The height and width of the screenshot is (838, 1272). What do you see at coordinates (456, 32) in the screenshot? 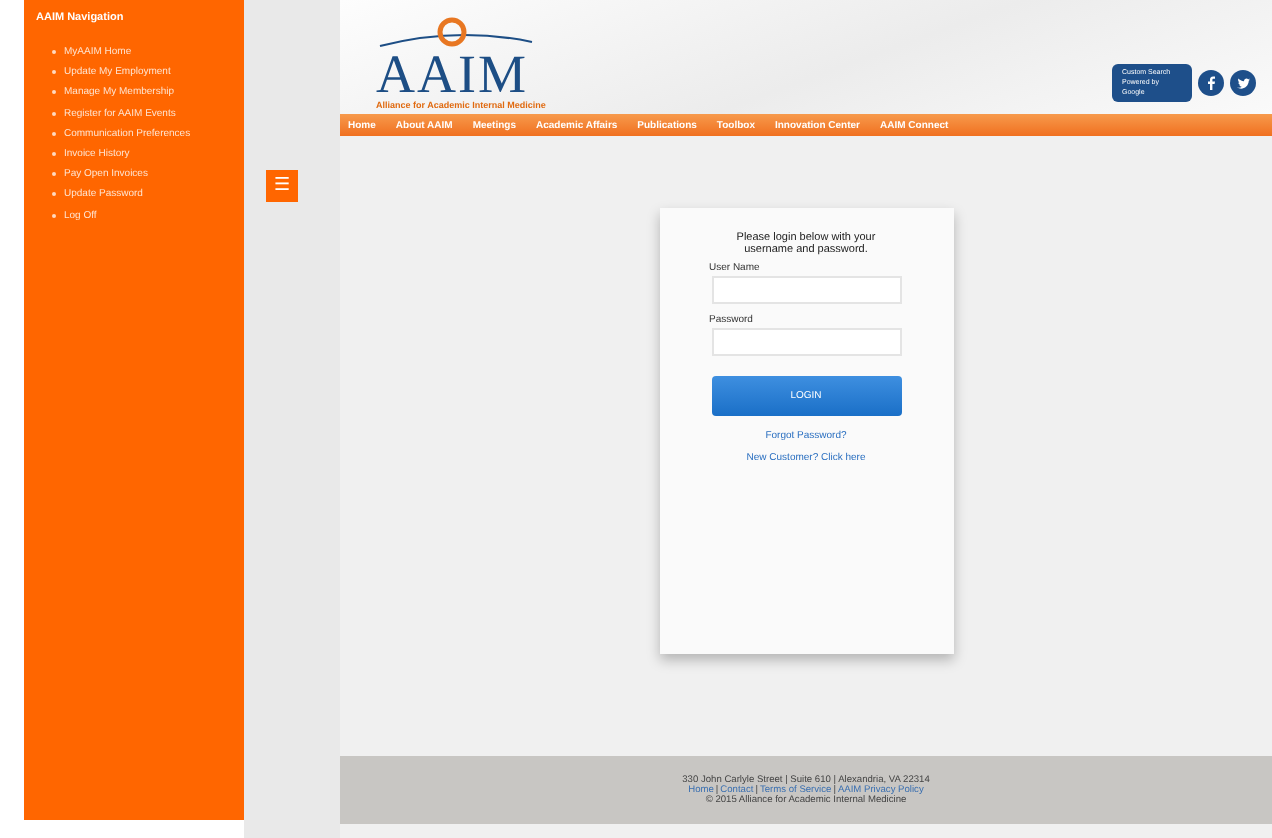
I see `logo-swoosh-icon` at bounding box center [456, 32].